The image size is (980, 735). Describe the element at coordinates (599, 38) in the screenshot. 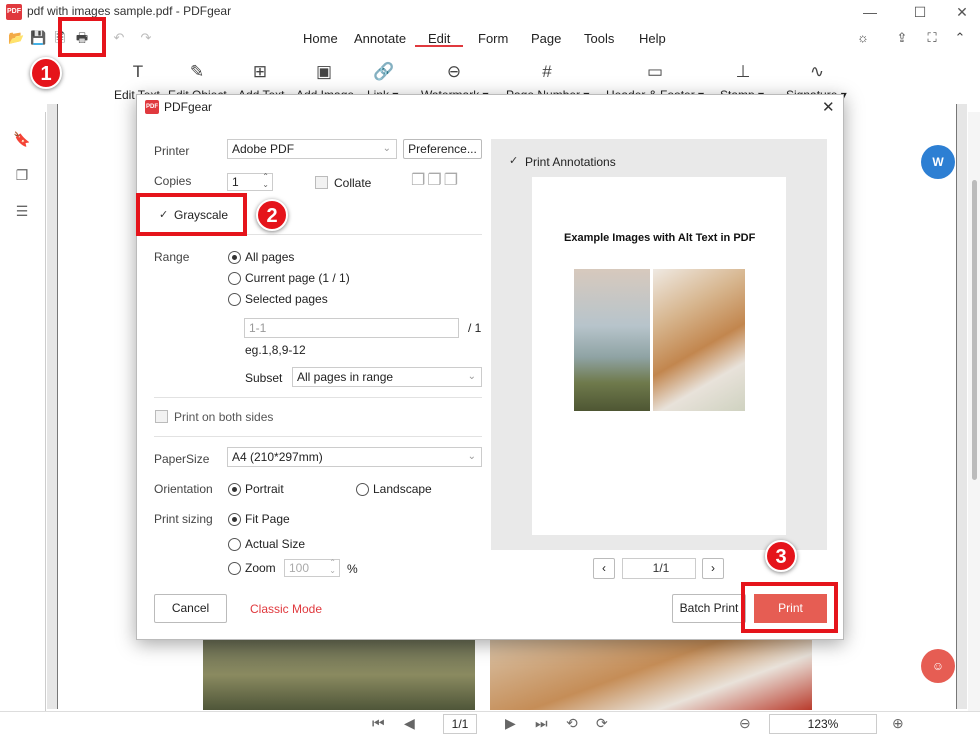

I see `menu-tools: Tools` at that location.